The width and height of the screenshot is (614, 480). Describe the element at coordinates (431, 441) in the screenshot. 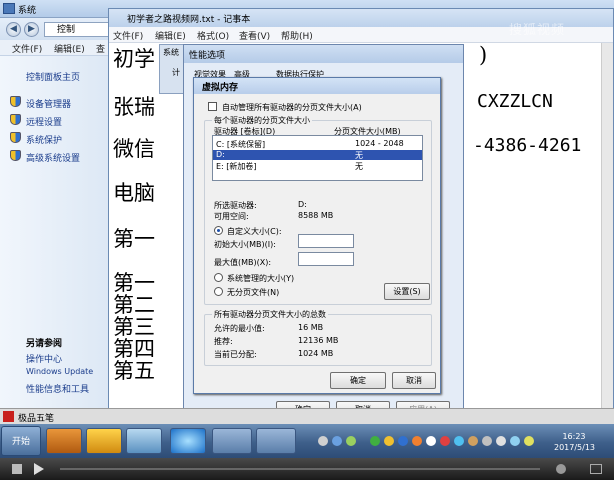

I see `qq-icon` at that location.